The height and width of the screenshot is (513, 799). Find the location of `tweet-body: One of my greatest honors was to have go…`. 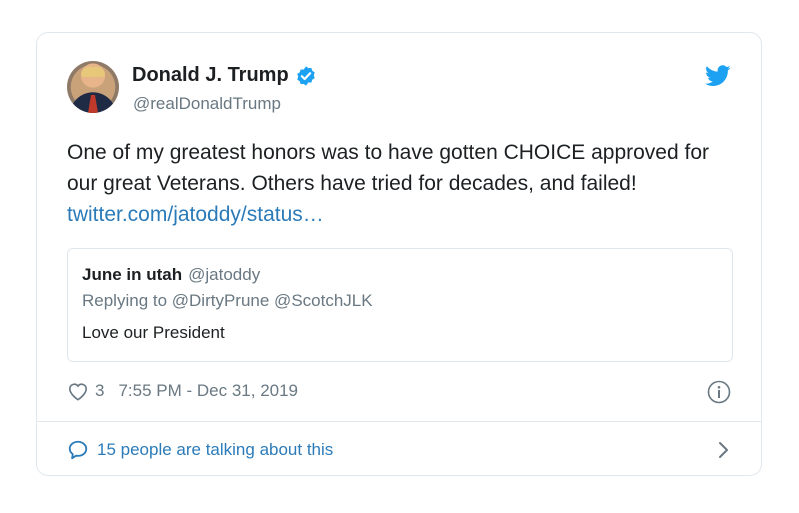

tweet-body: One of my greatest honors was to have go… is located at coordinates (388, 168).